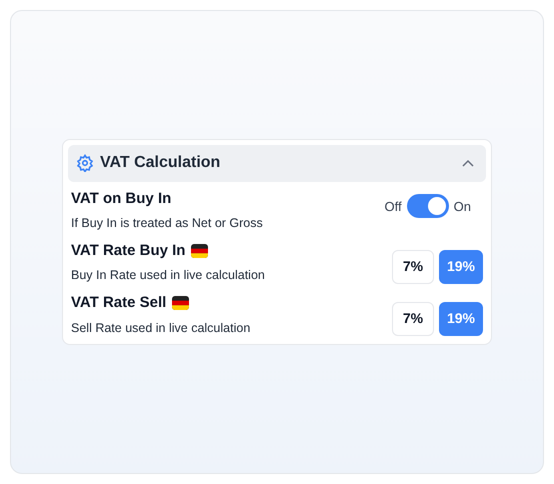 Image resolution: width=554 pixels, height=484 pixels. What do you see at coordinates (121, 198) in the screenshot?
I see `setting-title: VAT on Buy In` at bounding box center [121, 198].